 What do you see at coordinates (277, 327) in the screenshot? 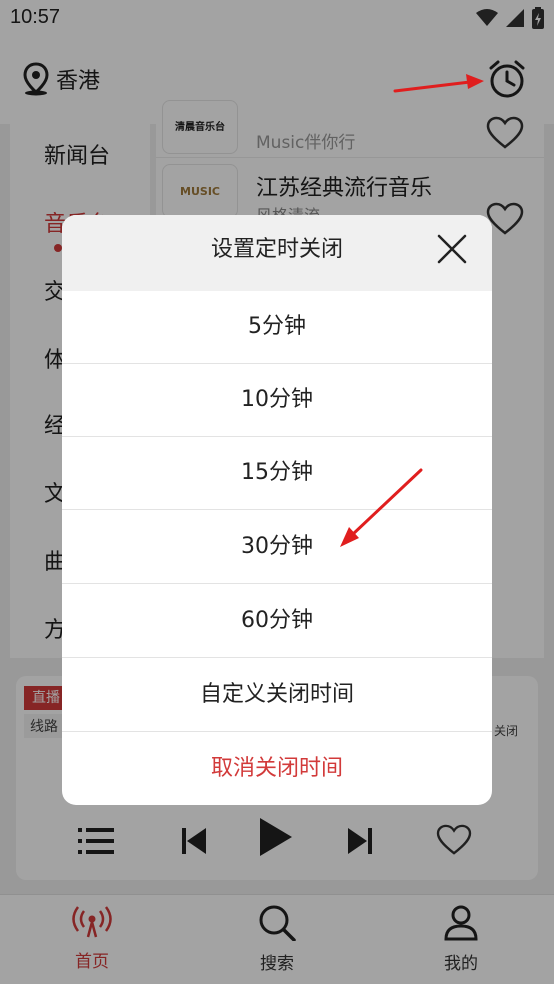
I see `timer-option-5: 5分钟` at bounding box center [277, 327].